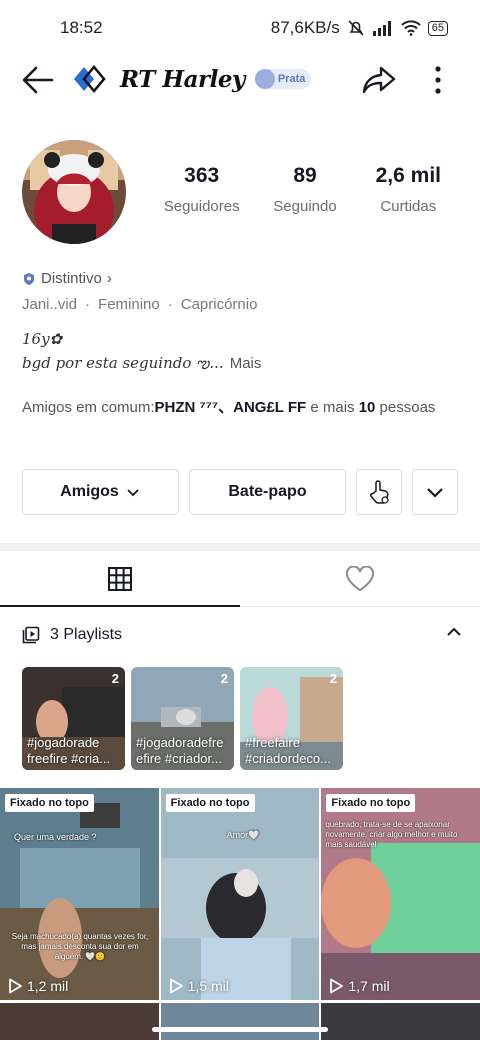 This screenshot has width=480, height=1040. I want to click on view-count-text: 1,5 mil, so click(208, 986).